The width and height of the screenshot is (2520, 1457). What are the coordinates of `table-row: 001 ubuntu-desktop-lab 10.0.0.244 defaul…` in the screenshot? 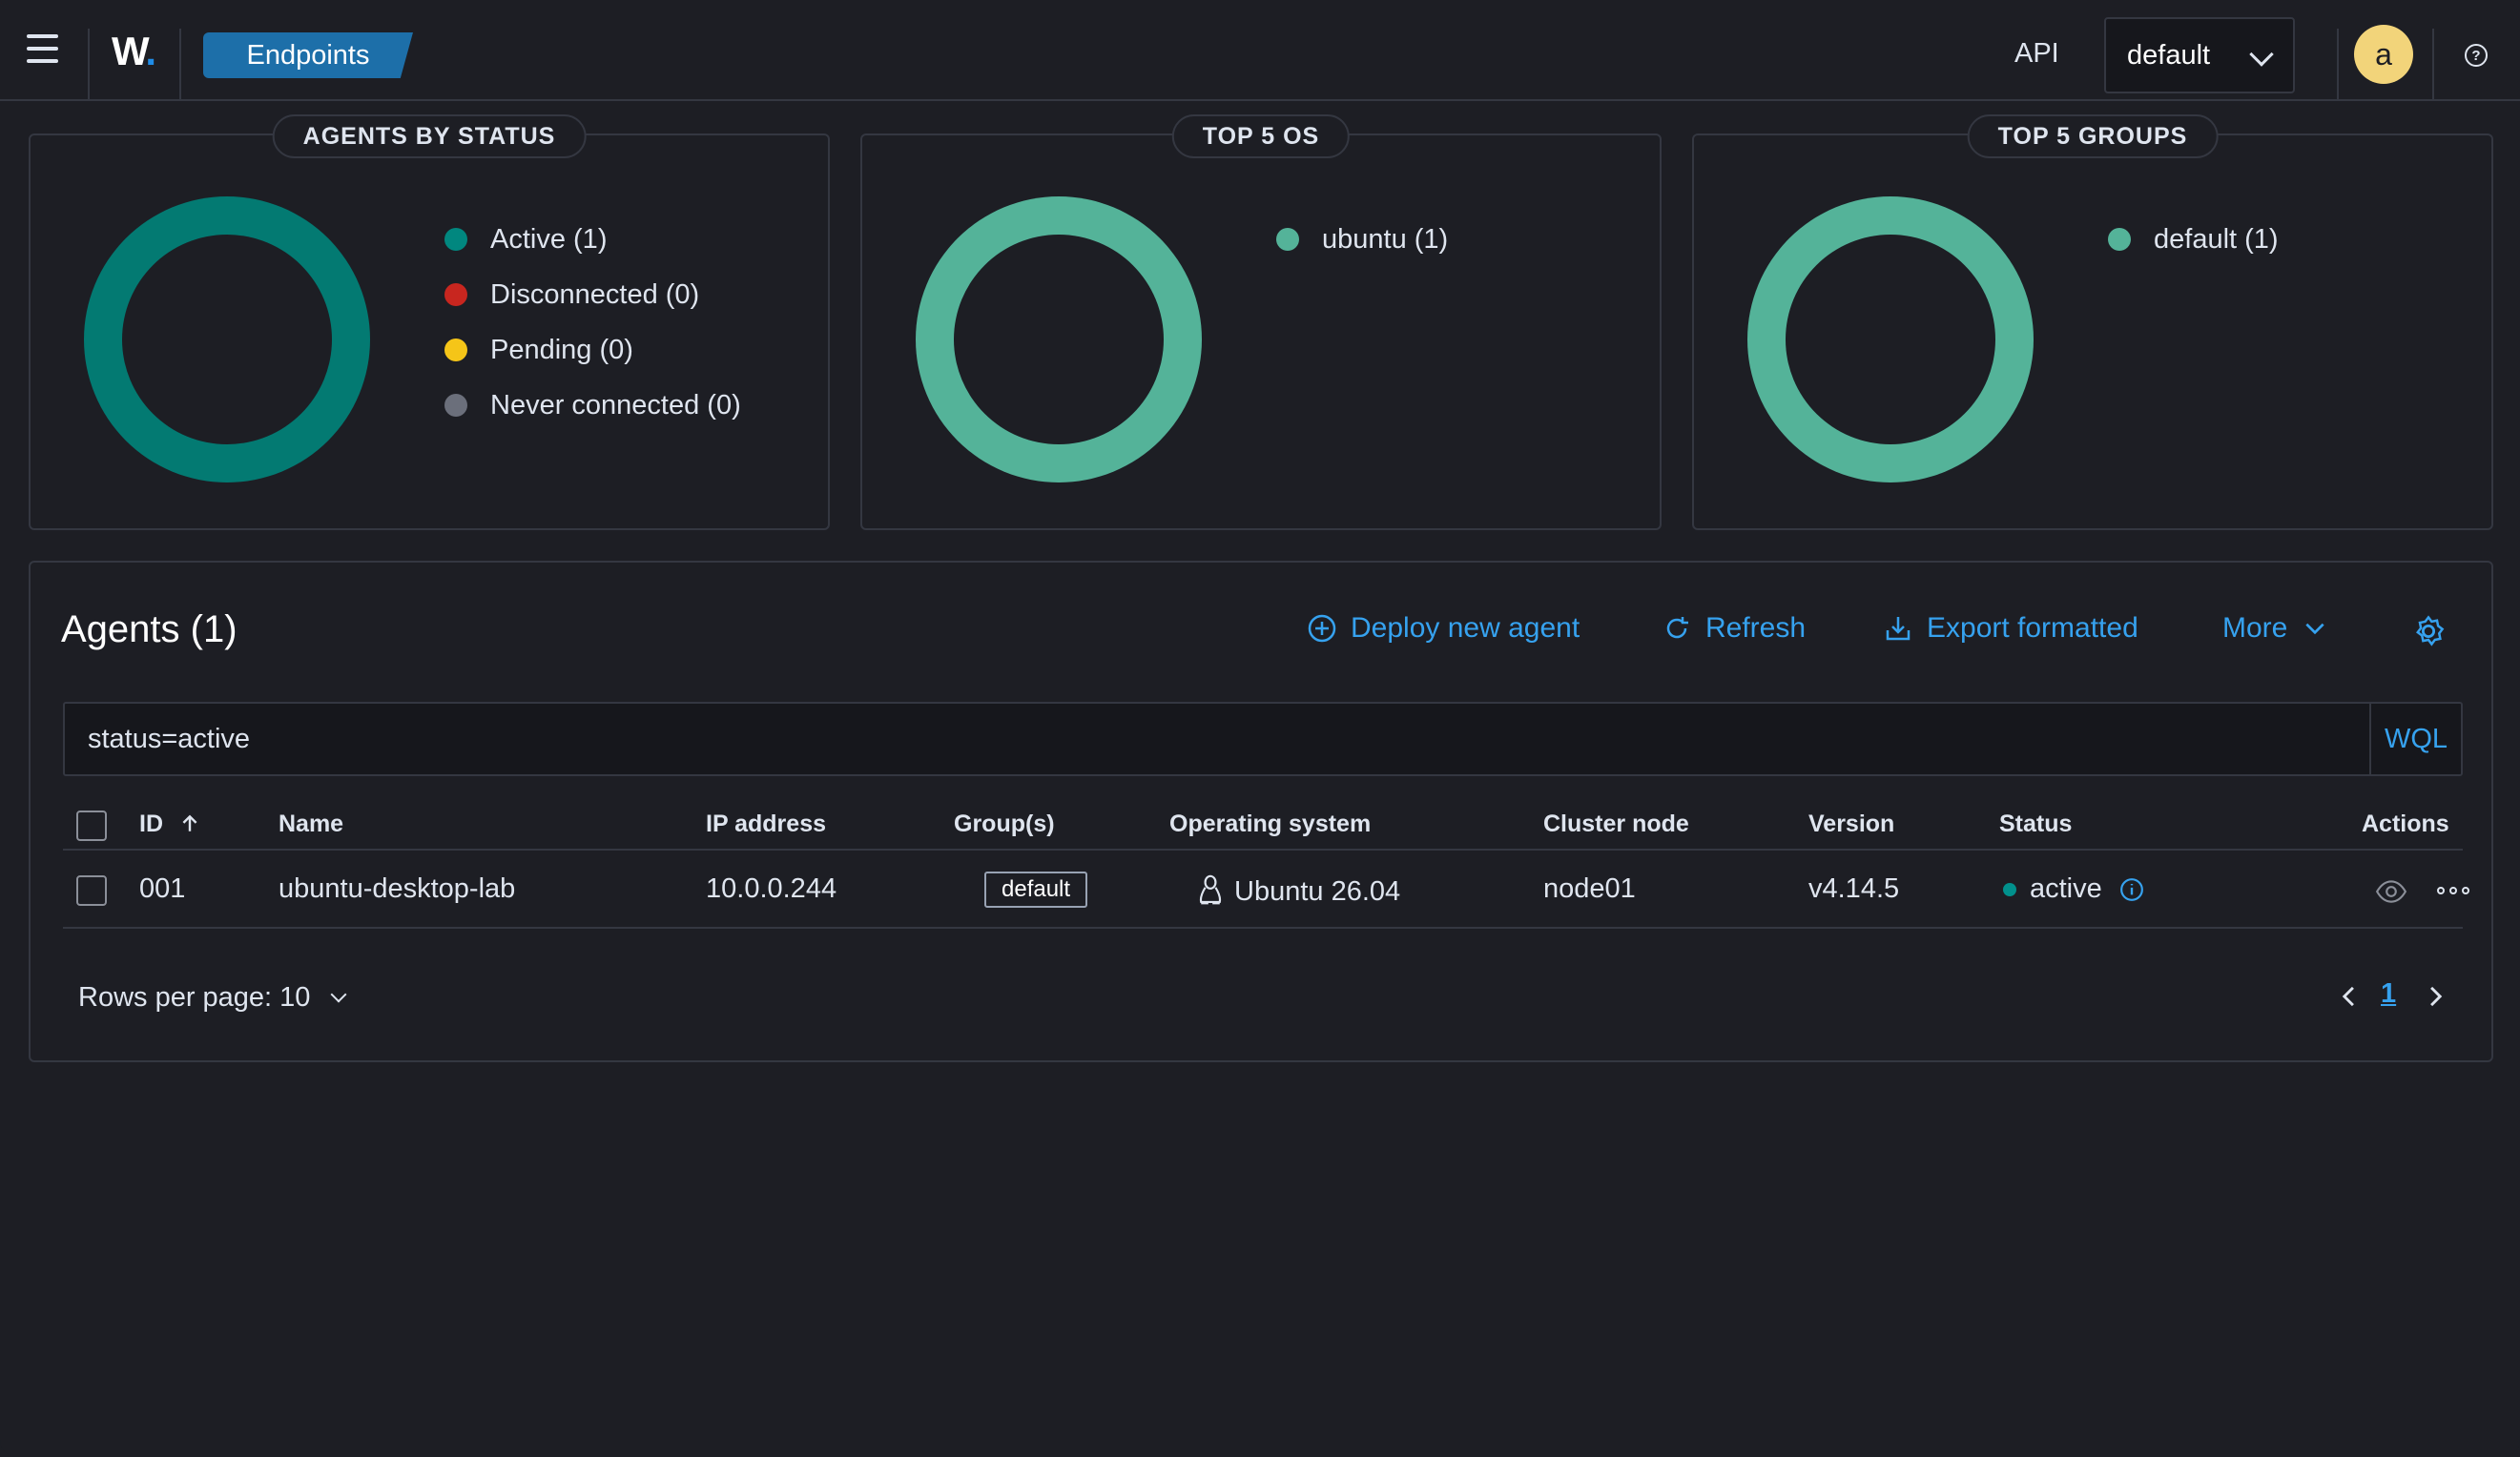 It's located at (1266, 890).